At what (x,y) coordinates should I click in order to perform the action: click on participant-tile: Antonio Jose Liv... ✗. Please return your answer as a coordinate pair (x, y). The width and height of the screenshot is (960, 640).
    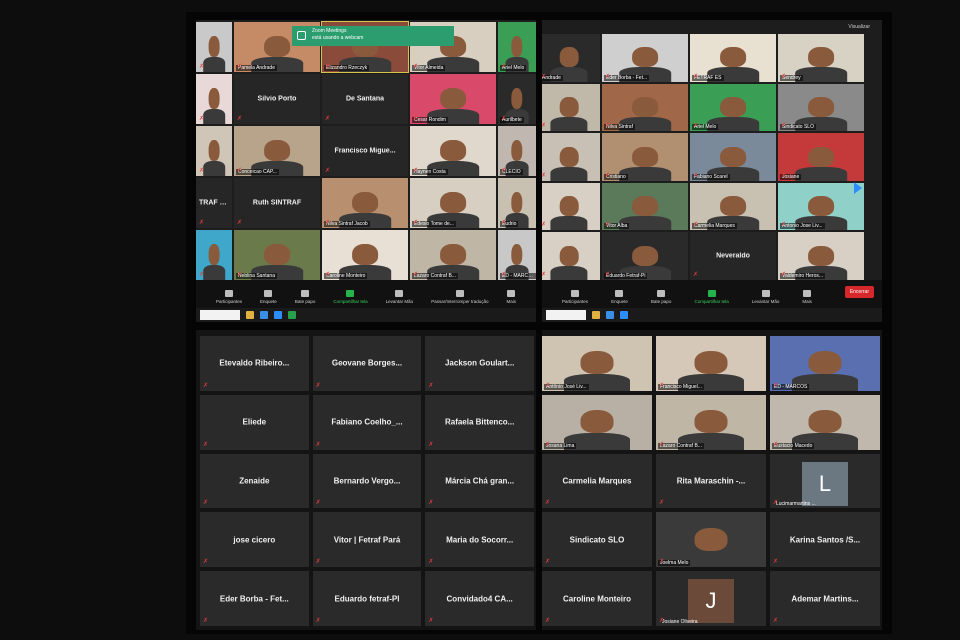
    Looking at the image, I should click on (821, 206).